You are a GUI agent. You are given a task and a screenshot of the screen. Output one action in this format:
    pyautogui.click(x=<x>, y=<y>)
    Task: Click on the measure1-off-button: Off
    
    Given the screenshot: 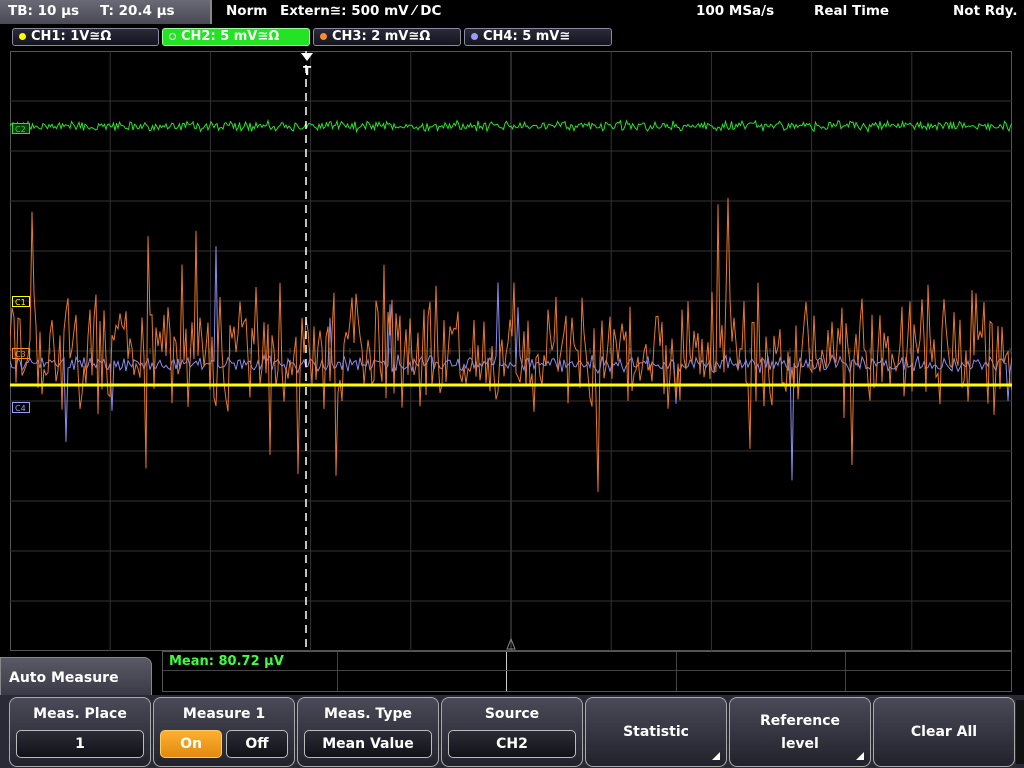 What is the action you would take?
    pyautogui.click(x=257, y=744)
    